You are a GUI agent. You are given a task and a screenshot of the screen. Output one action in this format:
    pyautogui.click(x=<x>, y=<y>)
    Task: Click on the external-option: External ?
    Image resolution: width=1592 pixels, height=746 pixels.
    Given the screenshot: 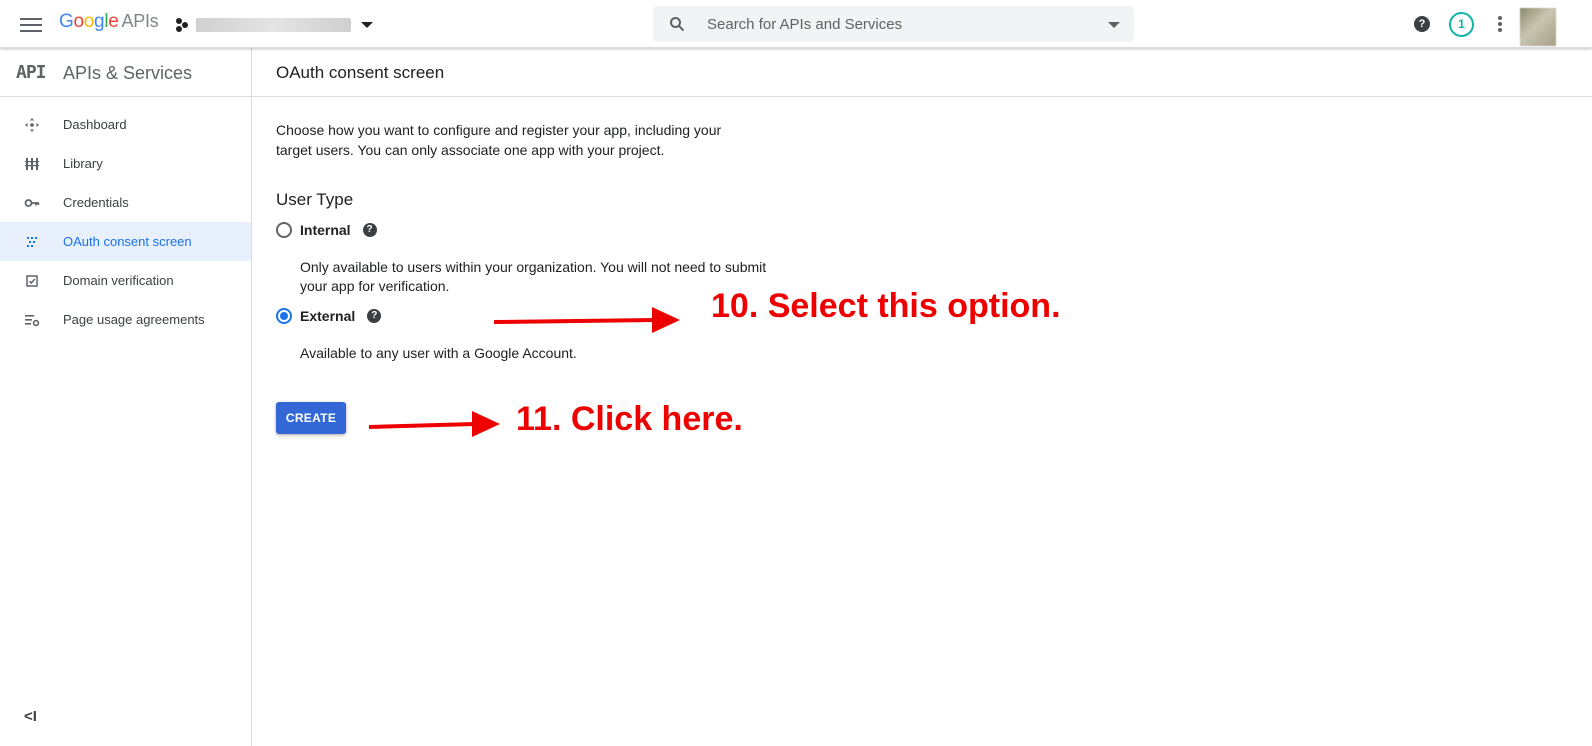 What is the action you would take?
    pyautogui.click(x=329, y=316)
    